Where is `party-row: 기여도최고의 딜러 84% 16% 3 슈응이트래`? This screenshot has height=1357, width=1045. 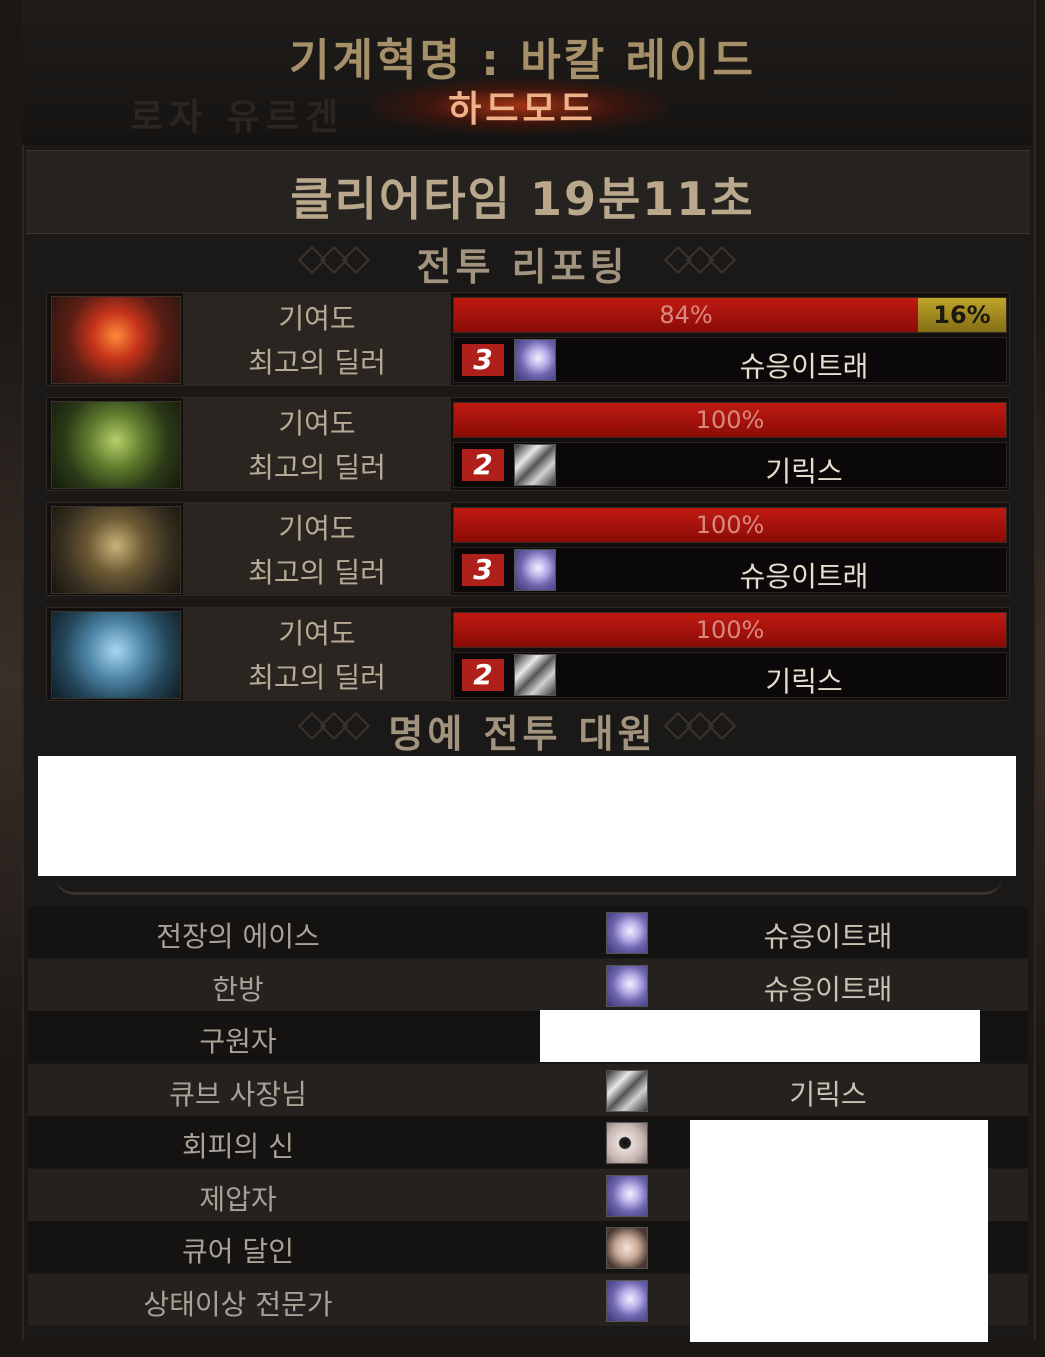 party-row: 기여도최고의 딜러 84% 16% 3 슈응이트래 is located at coordinates (528, 339).